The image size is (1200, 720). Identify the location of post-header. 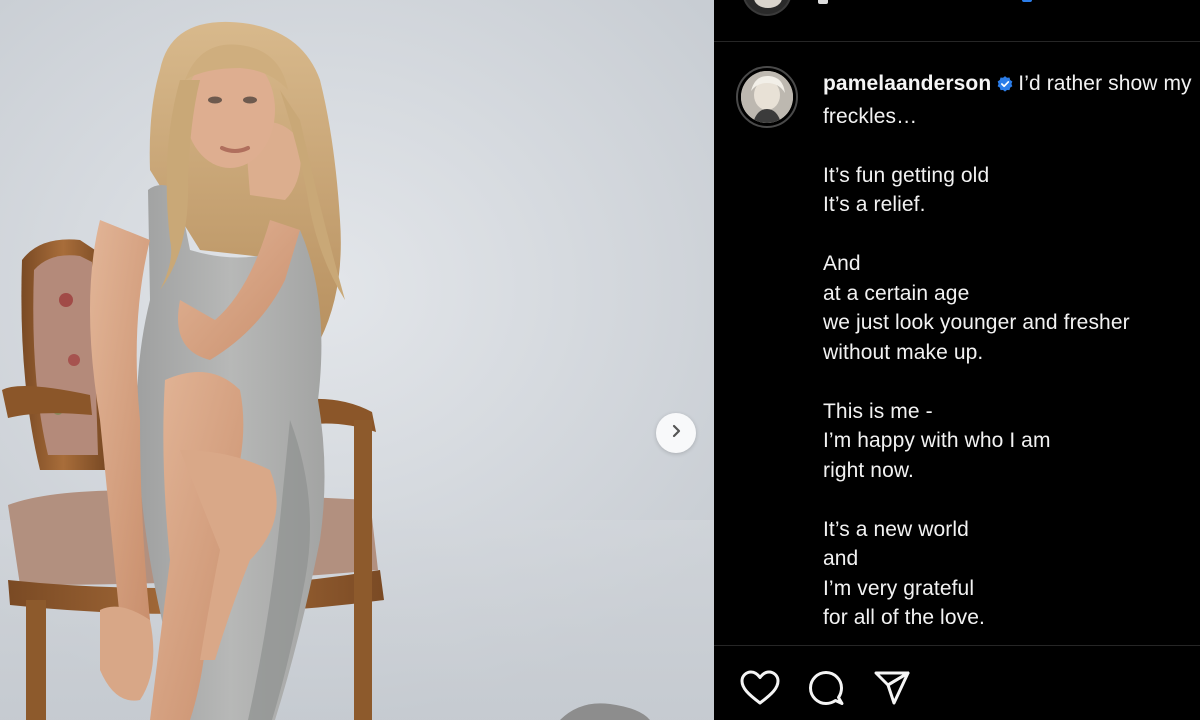
(957, 21).